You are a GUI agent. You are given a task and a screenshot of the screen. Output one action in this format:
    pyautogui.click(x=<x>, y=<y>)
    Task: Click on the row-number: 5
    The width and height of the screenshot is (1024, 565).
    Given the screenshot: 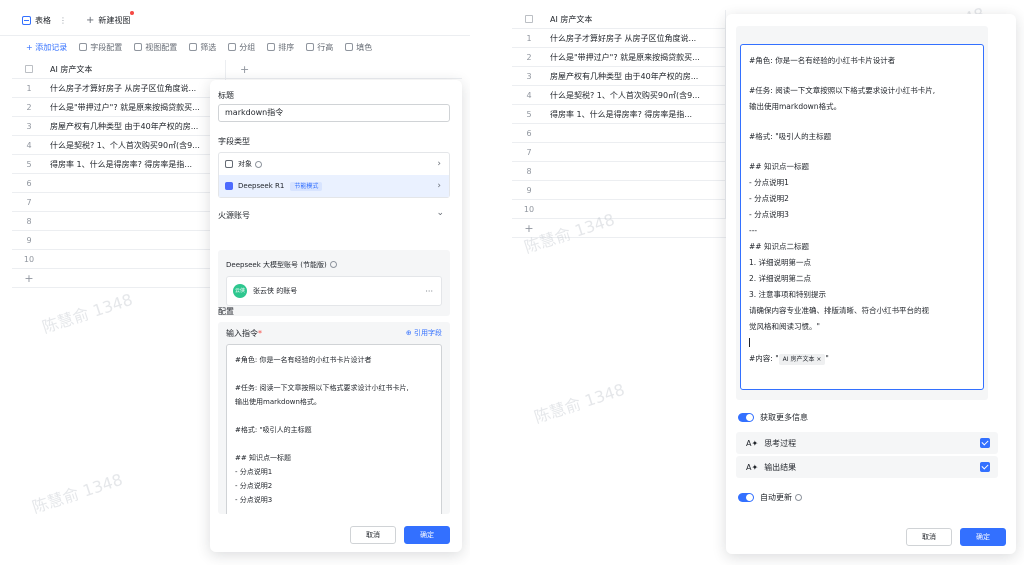 What is the action you would take?
    pyautogui.click(x=529, y=114)
    